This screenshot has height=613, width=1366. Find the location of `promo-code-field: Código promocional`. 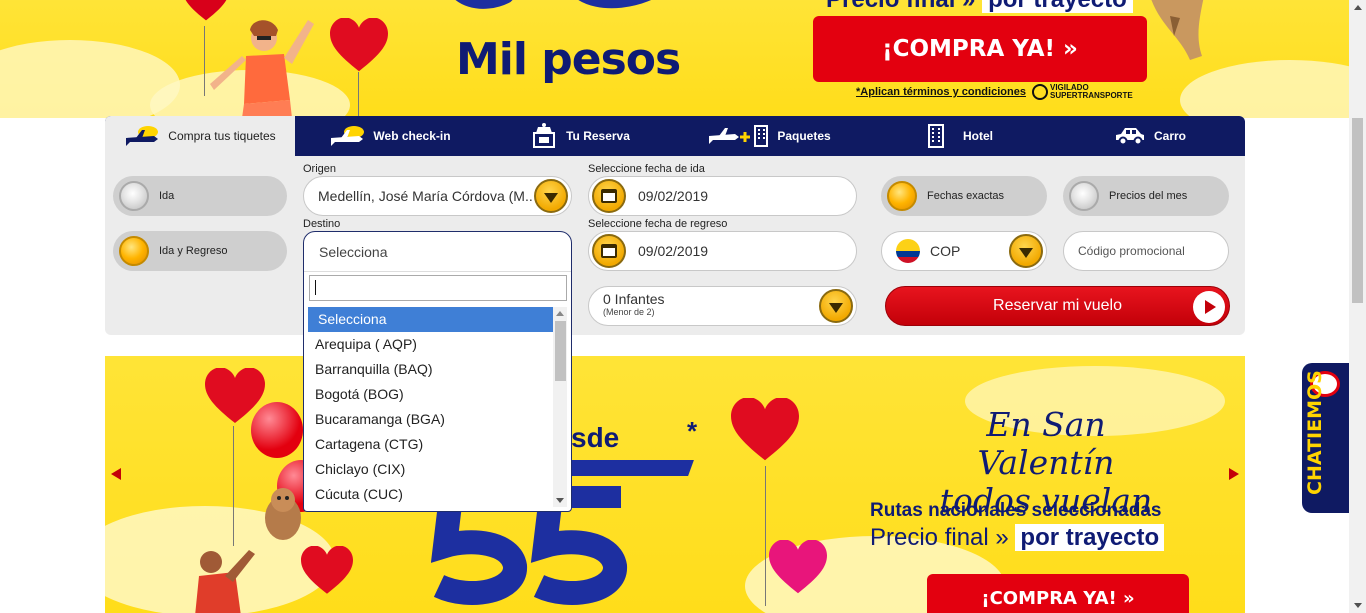

promo-code-field: Código promocional is located at coordinates (1146, 251).